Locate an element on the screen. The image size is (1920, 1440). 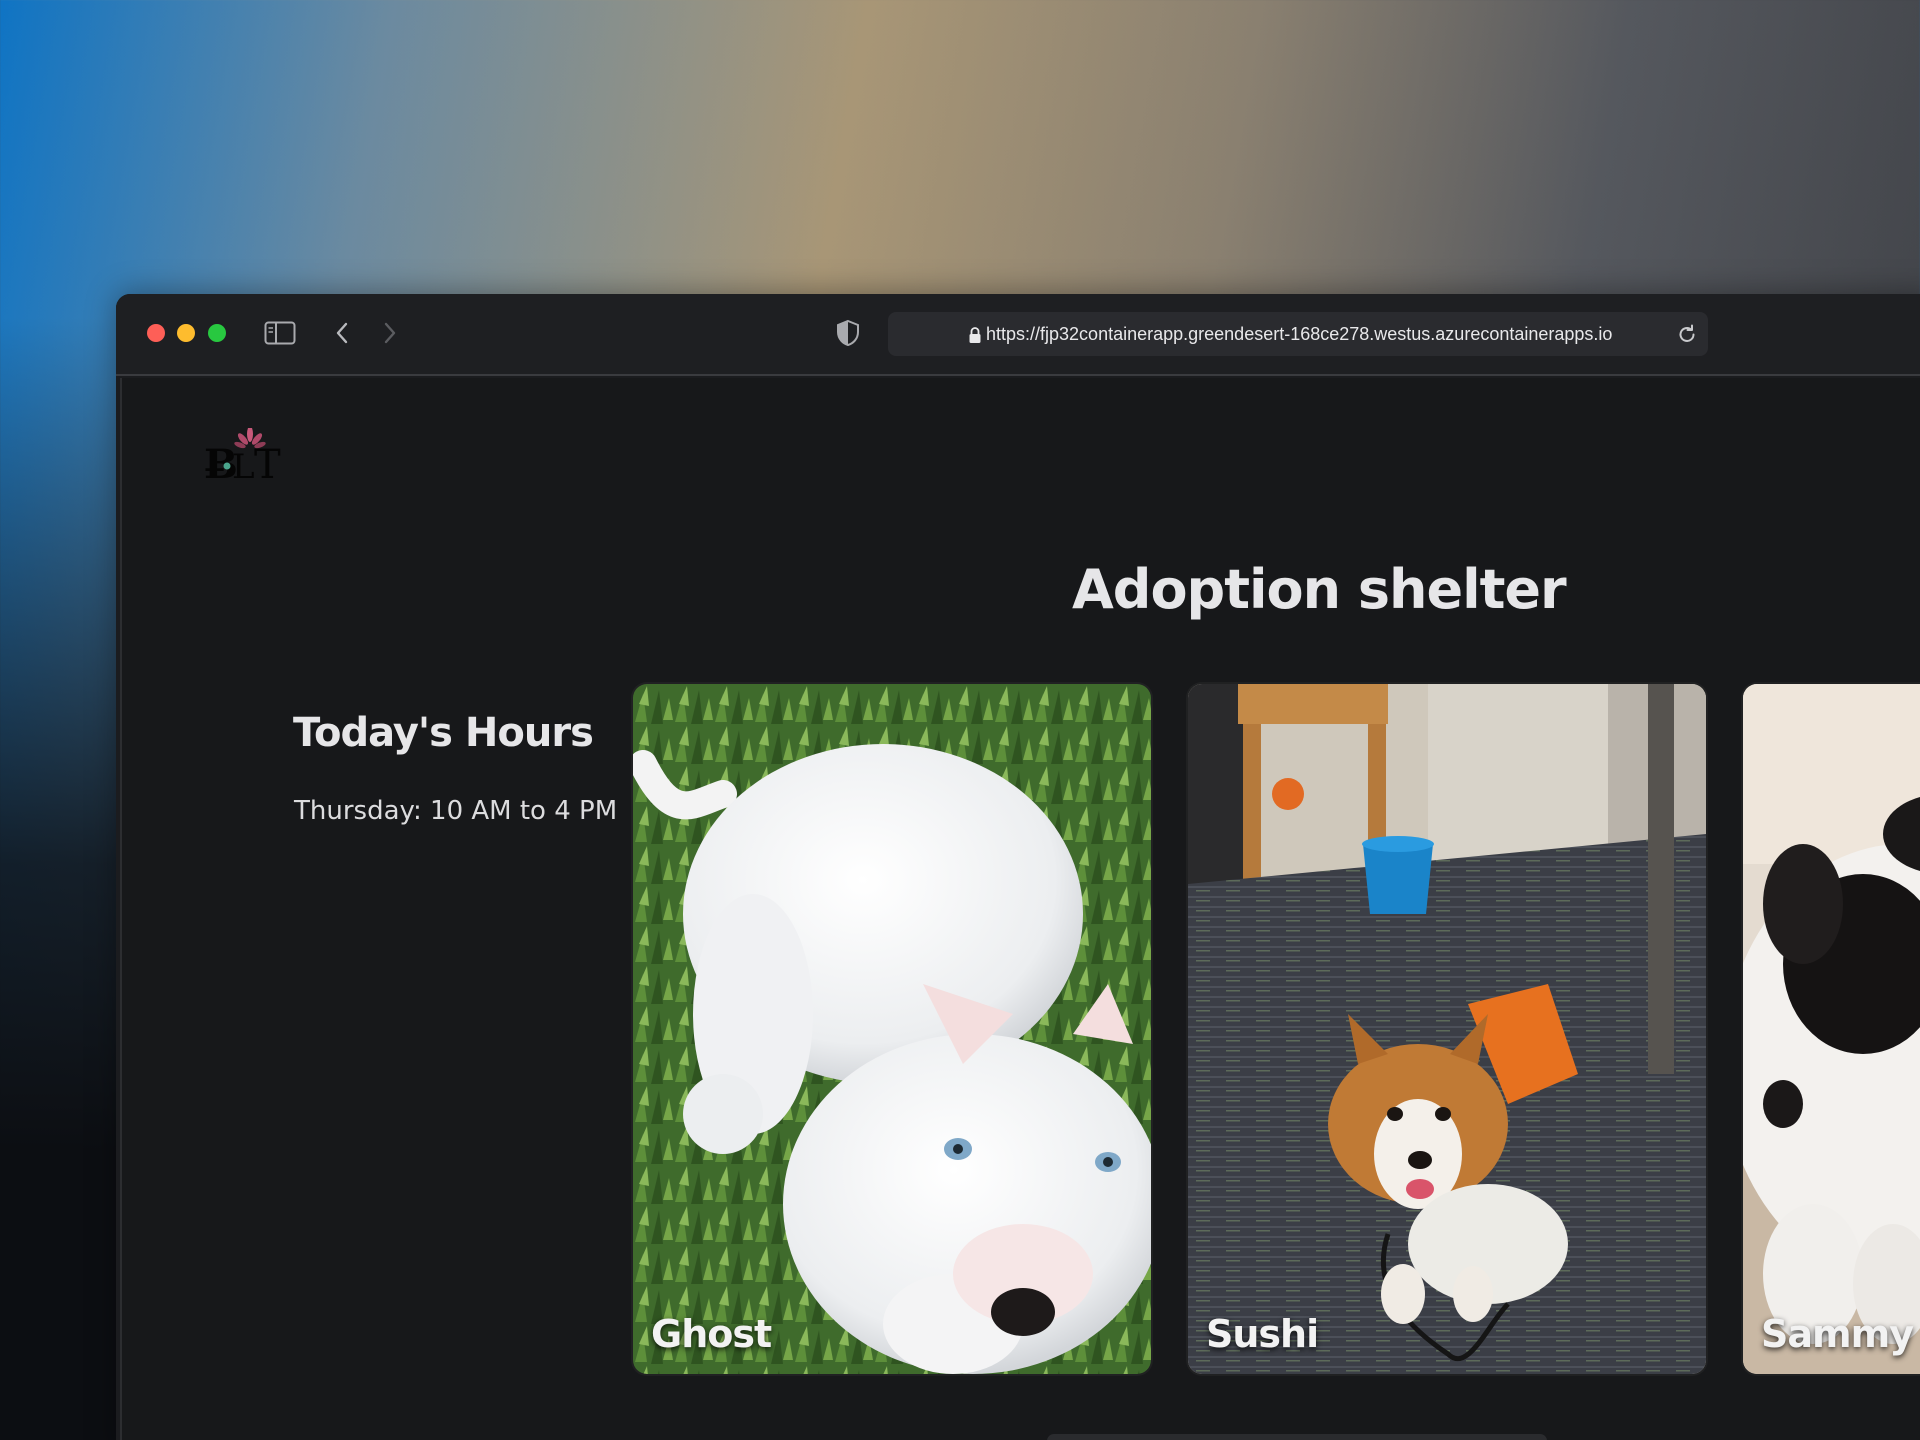
hours-text: Thursday: 10 AM to 4 PM is located at coordinates (456, 811).